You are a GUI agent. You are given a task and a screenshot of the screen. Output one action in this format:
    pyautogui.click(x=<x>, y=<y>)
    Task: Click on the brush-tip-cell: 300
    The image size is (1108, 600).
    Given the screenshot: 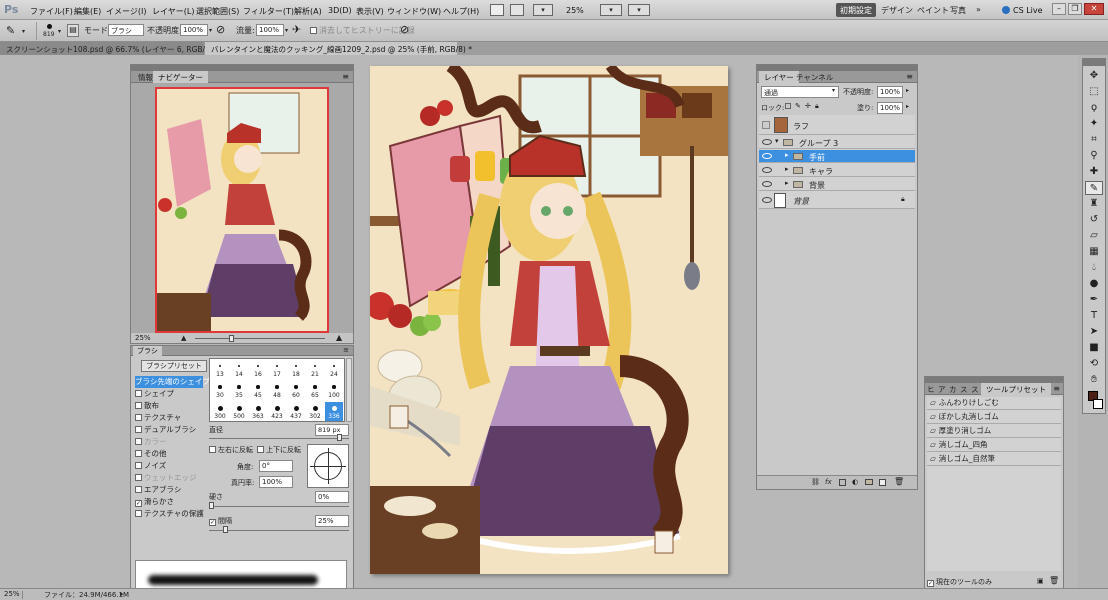 What is the action you would take?
    pyautogui.click(x=220, y=411)
    